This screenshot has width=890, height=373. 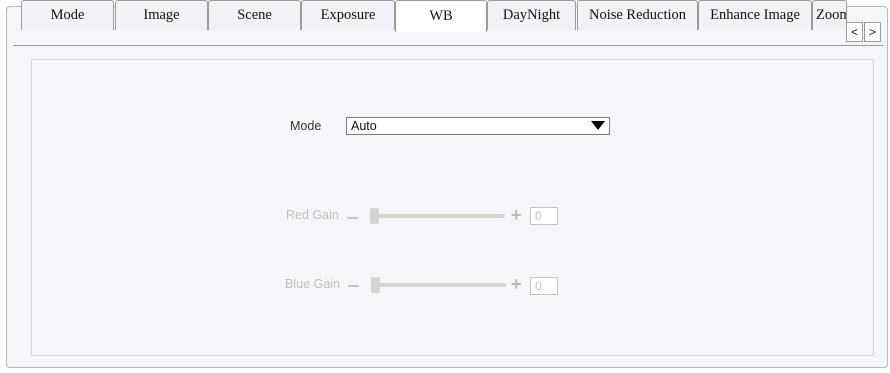 What do you see at coordinates (254, 15) in the screenshot?
I see `tab-scene: Scene` at bounding box center [254, 15].